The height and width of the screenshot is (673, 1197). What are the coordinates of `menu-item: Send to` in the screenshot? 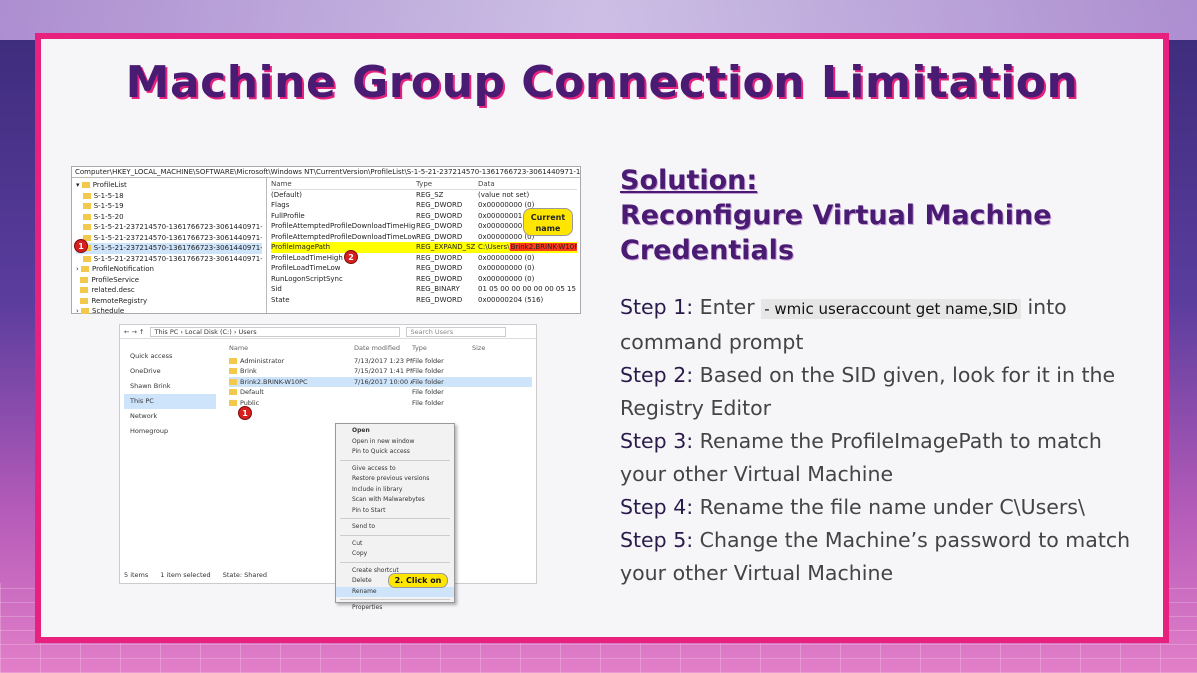 It's located at (364, 526).